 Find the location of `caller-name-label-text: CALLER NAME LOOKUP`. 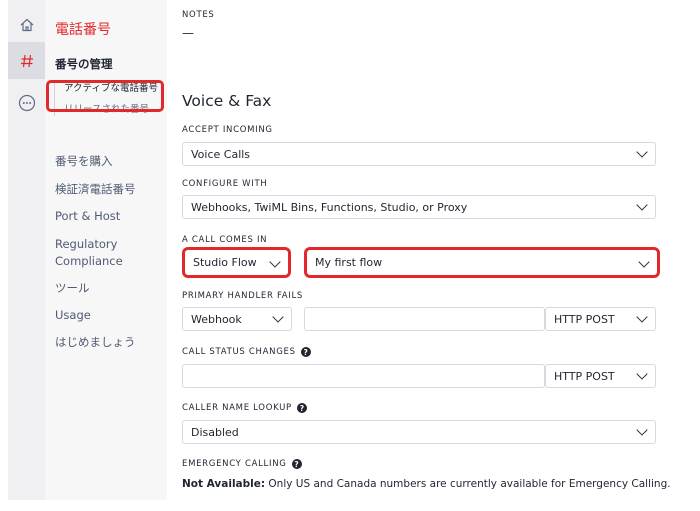

caller-name-label-text: CALLER NAME LOOKUP is located at coordinates (237, 408).